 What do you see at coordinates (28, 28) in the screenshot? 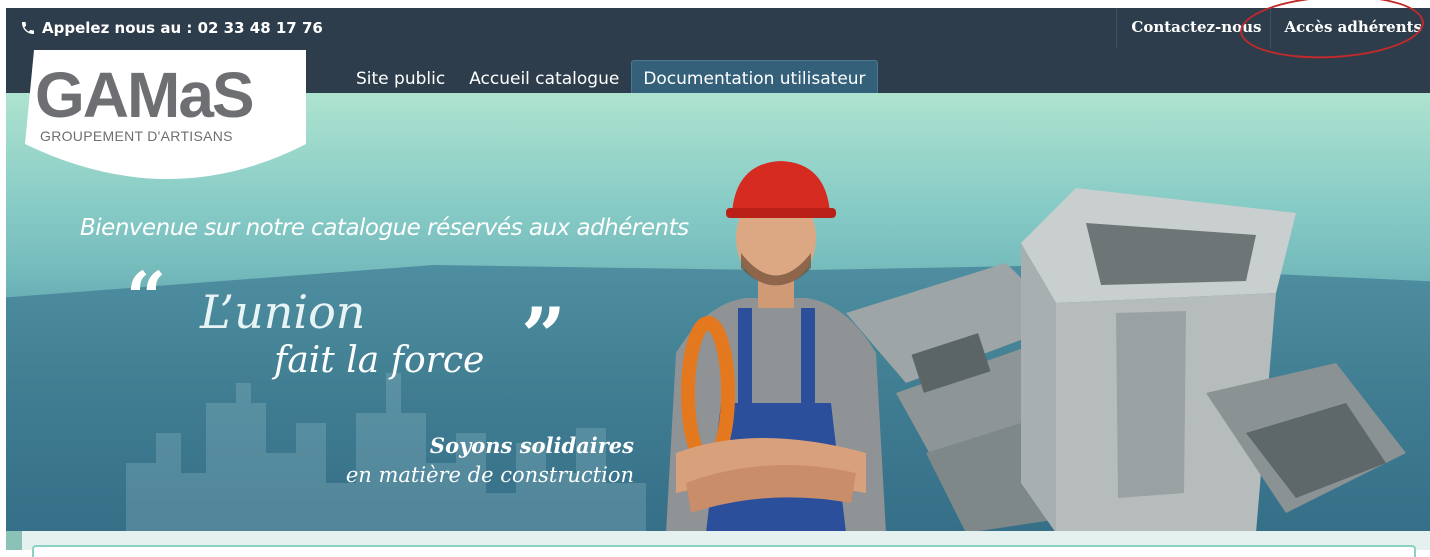
I see `phone-icon` at bounding box center [28, 28].